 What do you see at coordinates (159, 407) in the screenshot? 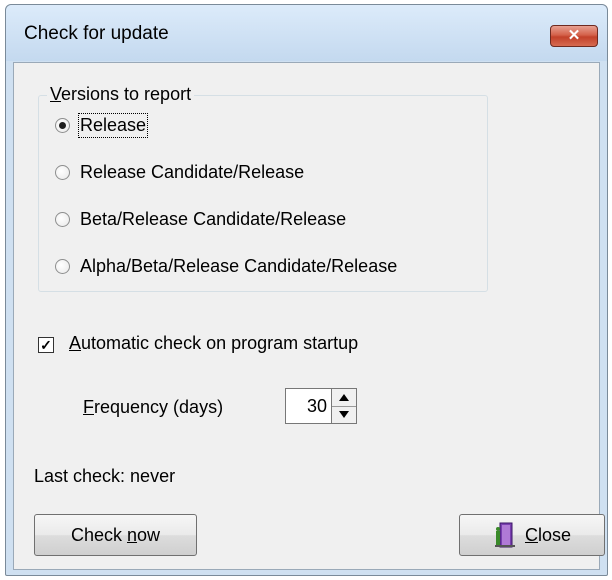
I see `frequency-label-rest: requency (days)` at bounding box center [159, 407].